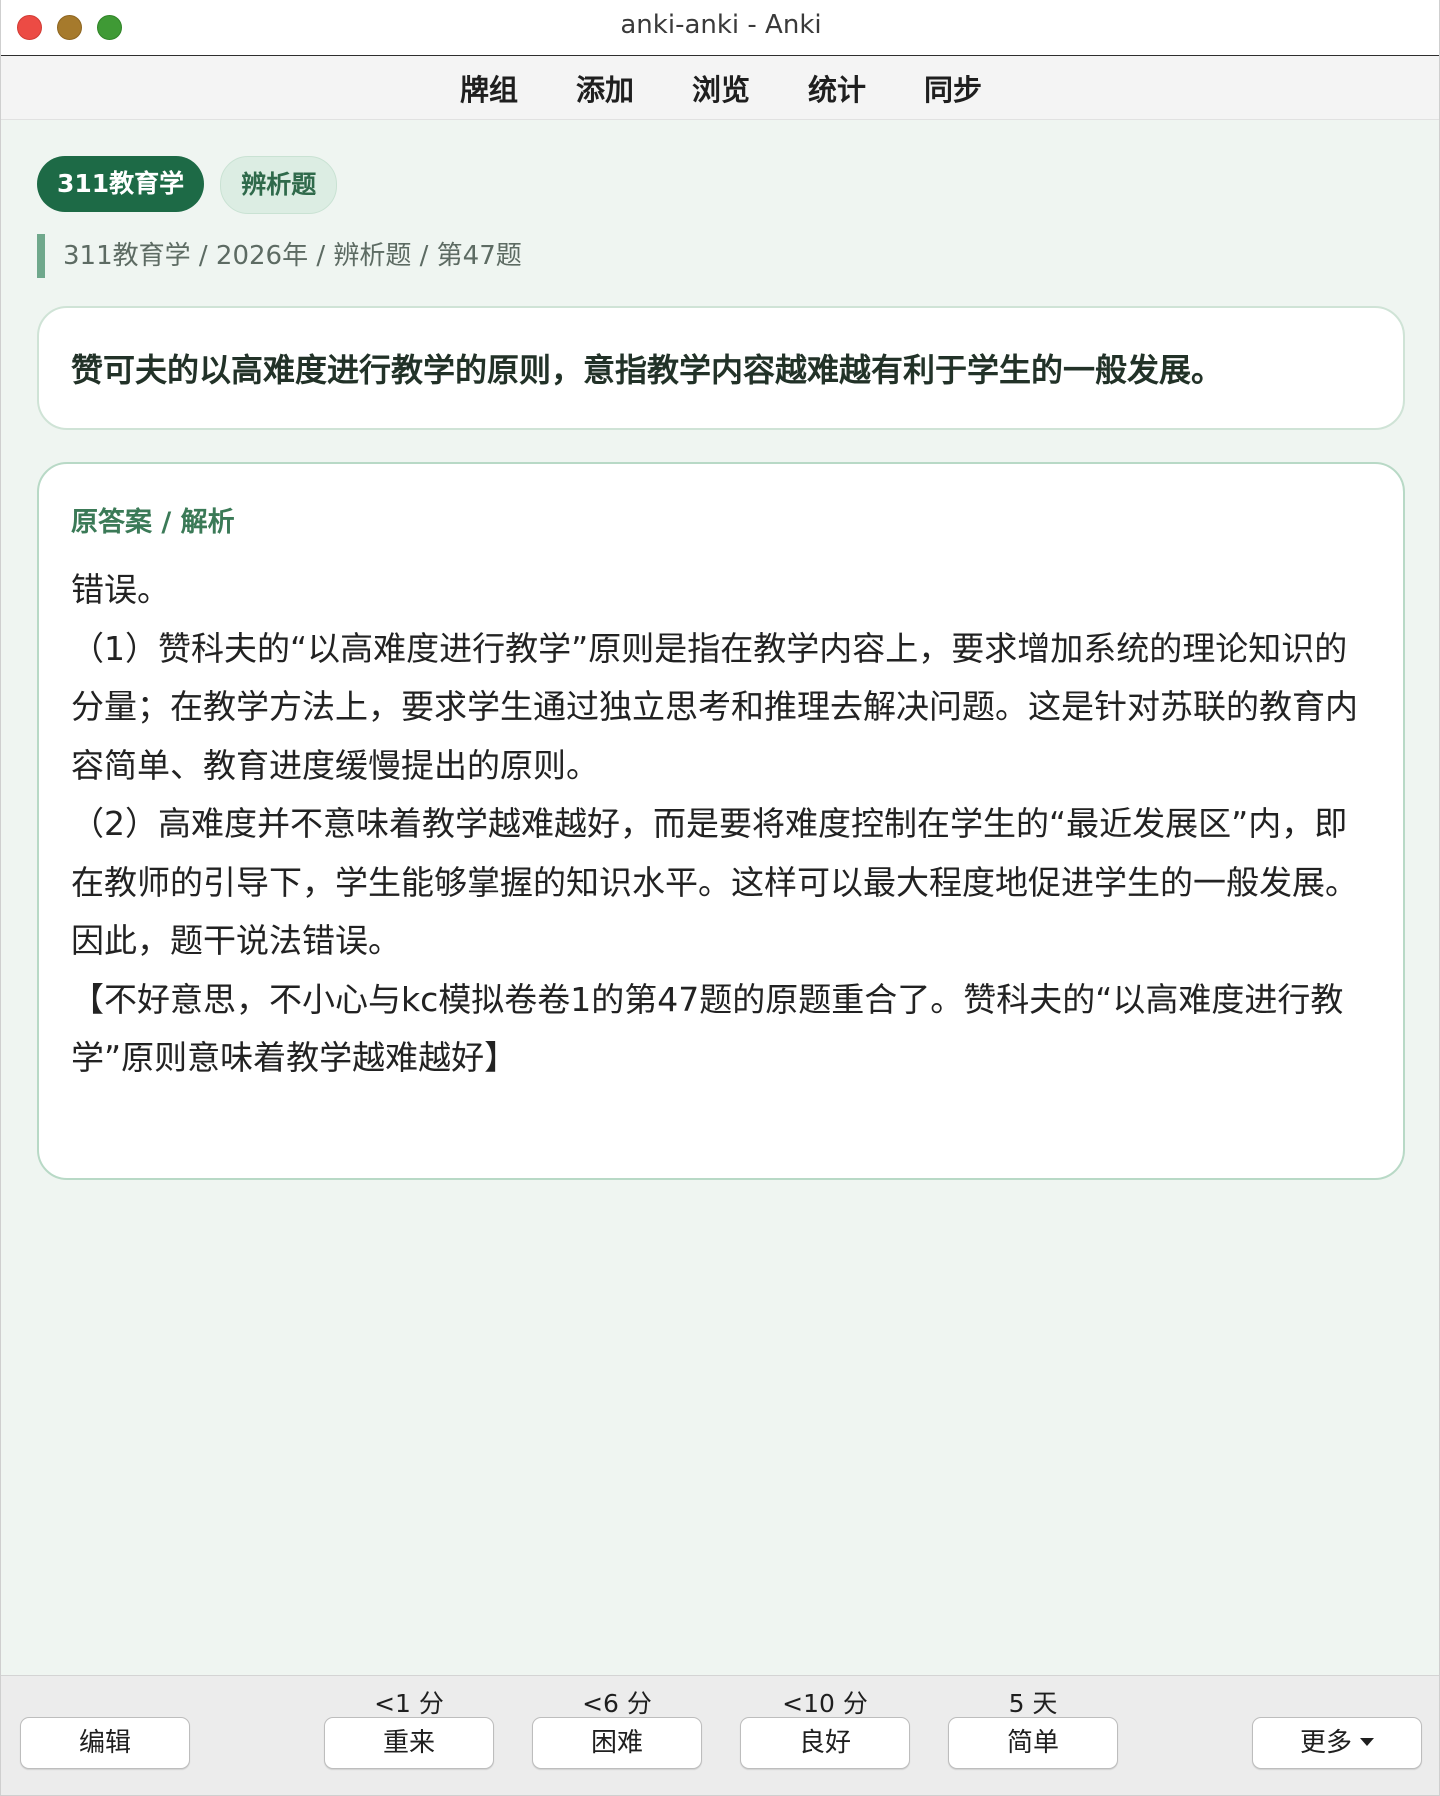  I want to click on chevron-down-icon, so click(1367, 1742).